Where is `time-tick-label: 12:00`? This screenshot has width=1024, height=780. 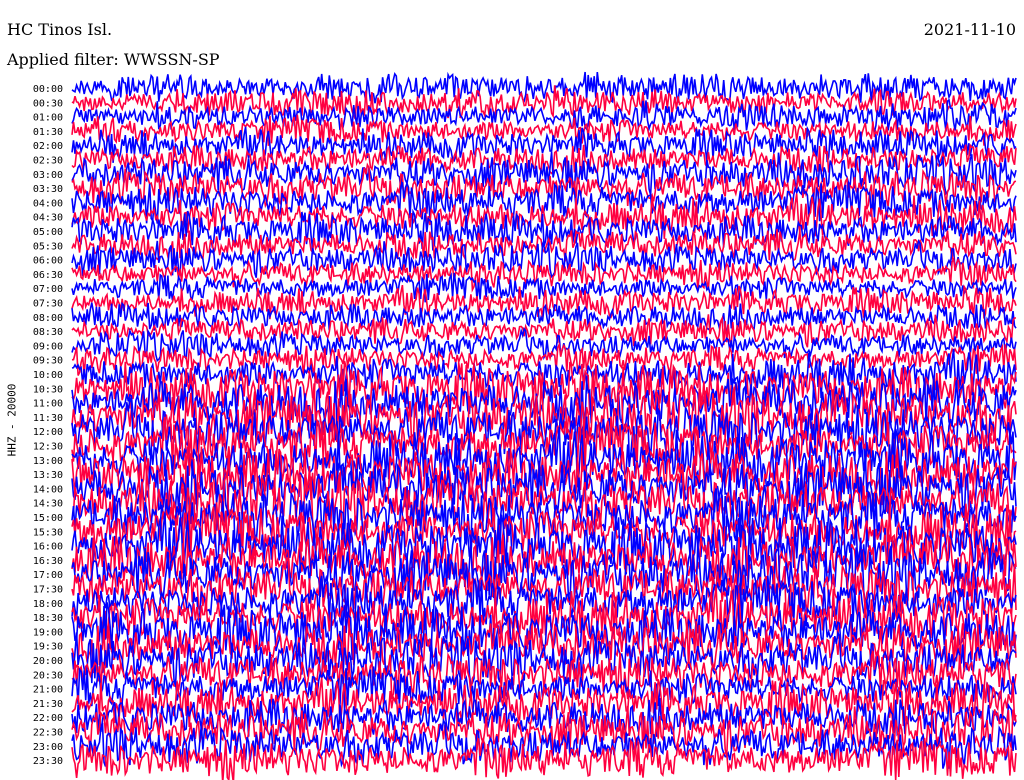
time-tick-label: 12:00 is located at coordinates (48, 432).